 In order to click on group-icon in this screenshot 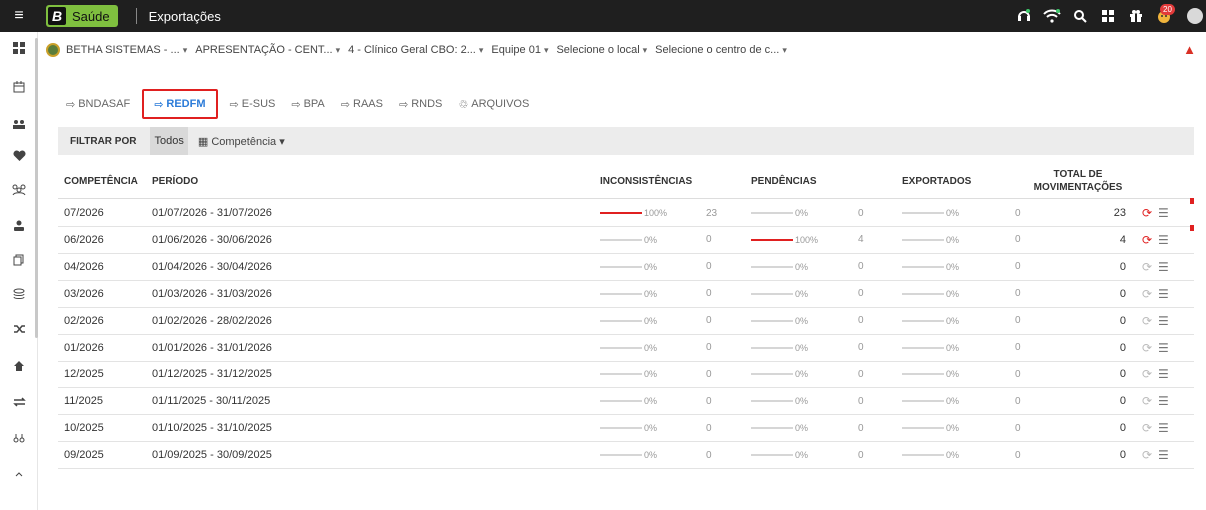, I will do `click(19, 124)`.